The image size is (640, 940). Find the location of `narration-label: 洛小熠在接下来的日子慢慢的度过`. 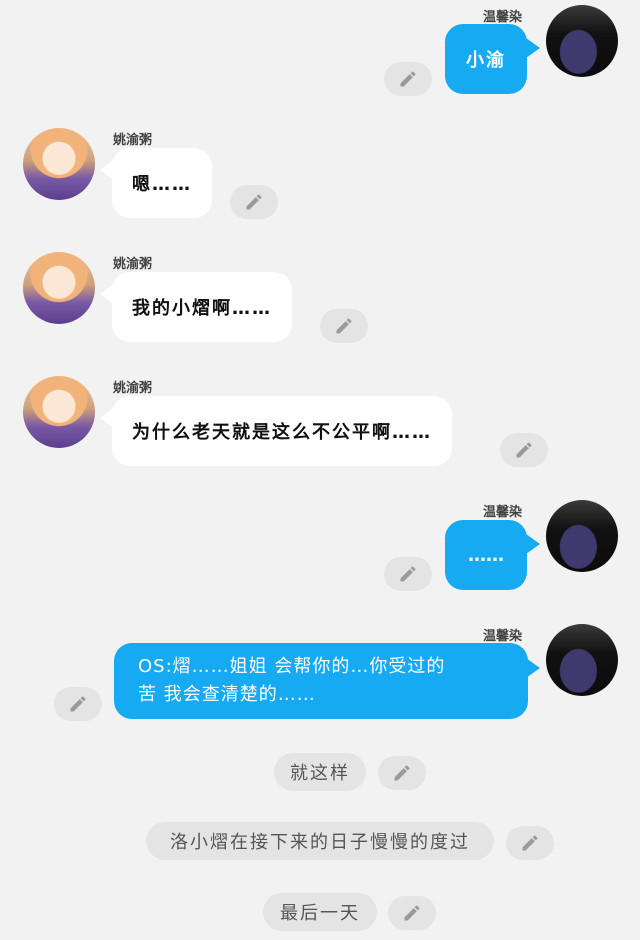

narration-label: 洛小熠在接下来的日子慢慢的度过 is located at coordinates (320, 842).